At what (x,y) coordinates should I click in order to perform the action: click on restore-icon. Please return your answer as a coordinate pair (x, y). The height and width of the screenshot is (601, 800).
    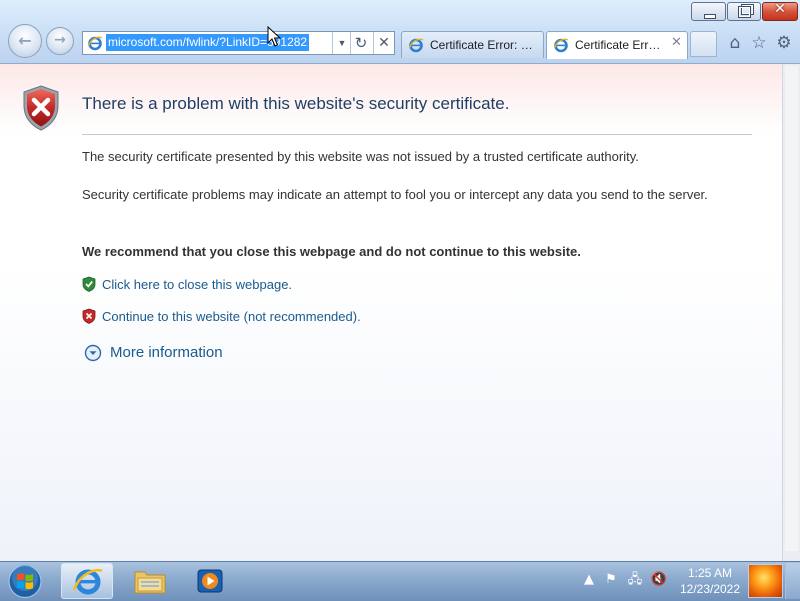
    Looking at the image, I should click on (744, 12).